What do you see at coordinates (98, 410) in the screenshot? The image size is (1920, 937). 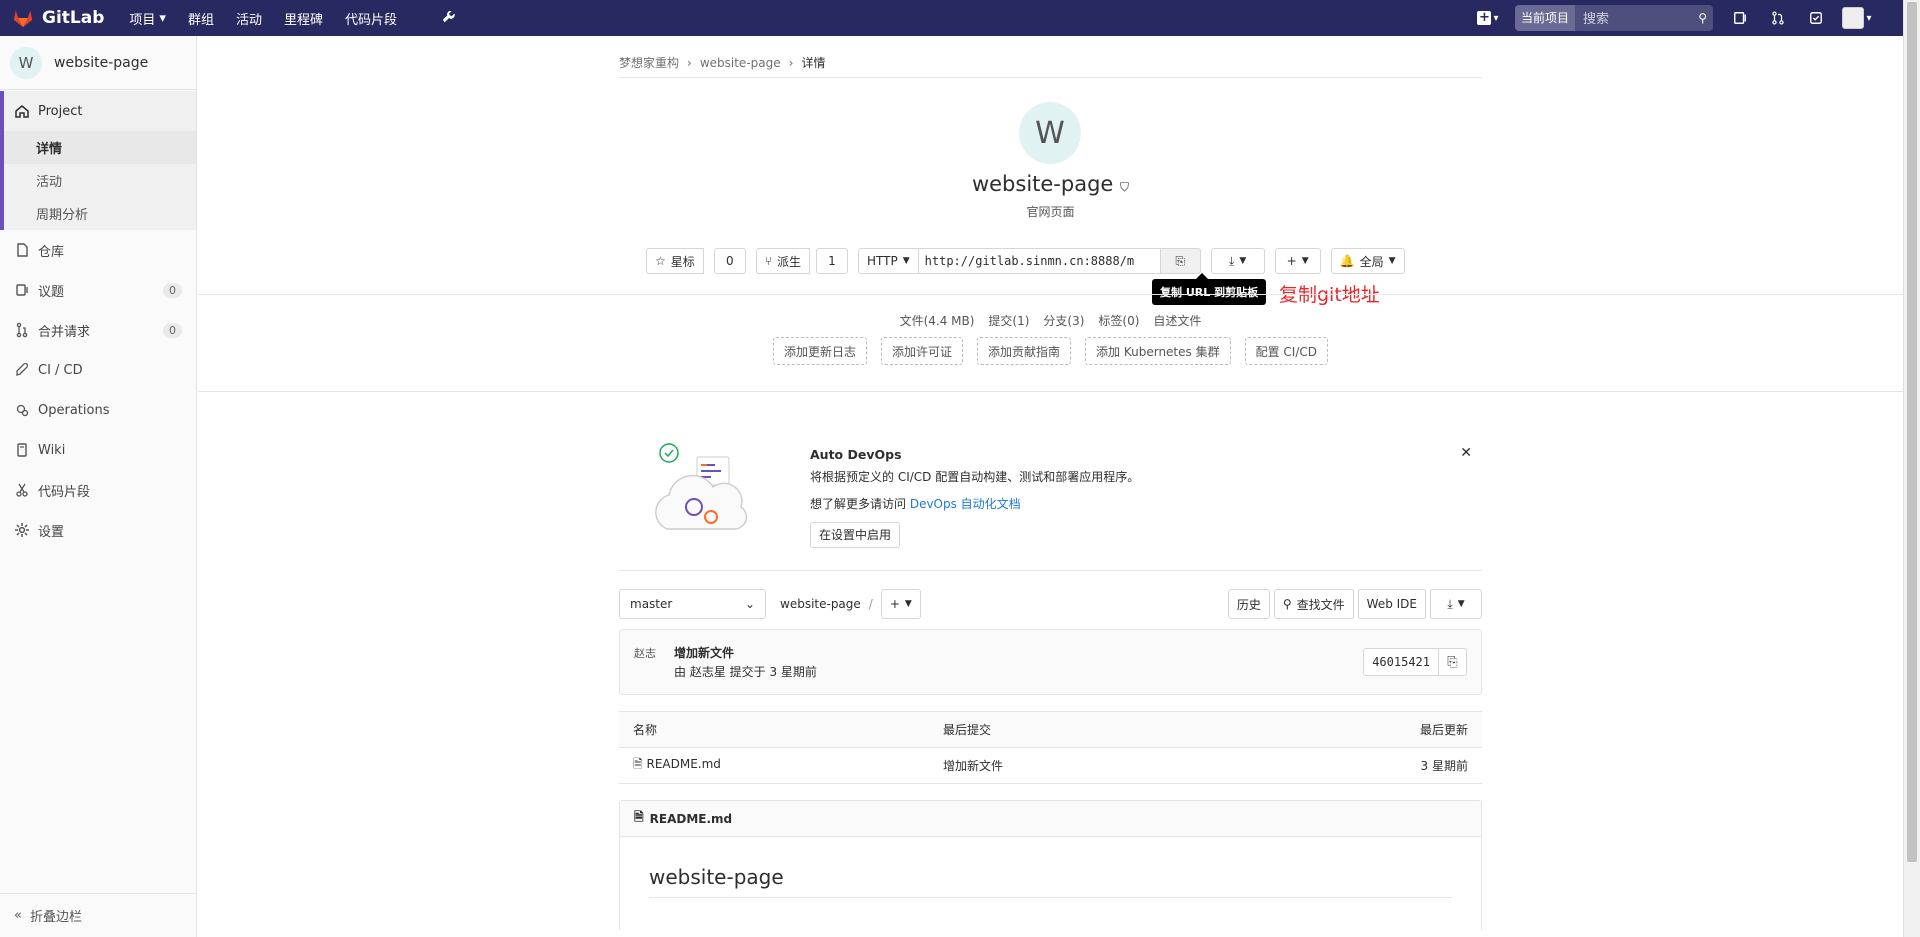 I see `sidebar-item-operations: Operations` at bounding box center [98, 410].